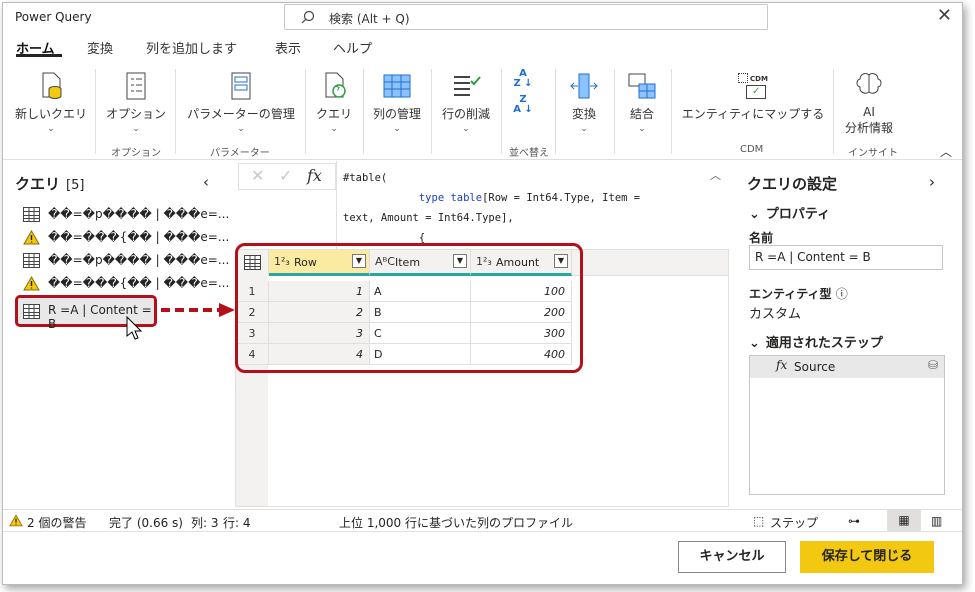  Describe the element at coordinates (466, 102) in the screenshot. I see `reduce-rows-button: 行の削減 ⌄` at that location.